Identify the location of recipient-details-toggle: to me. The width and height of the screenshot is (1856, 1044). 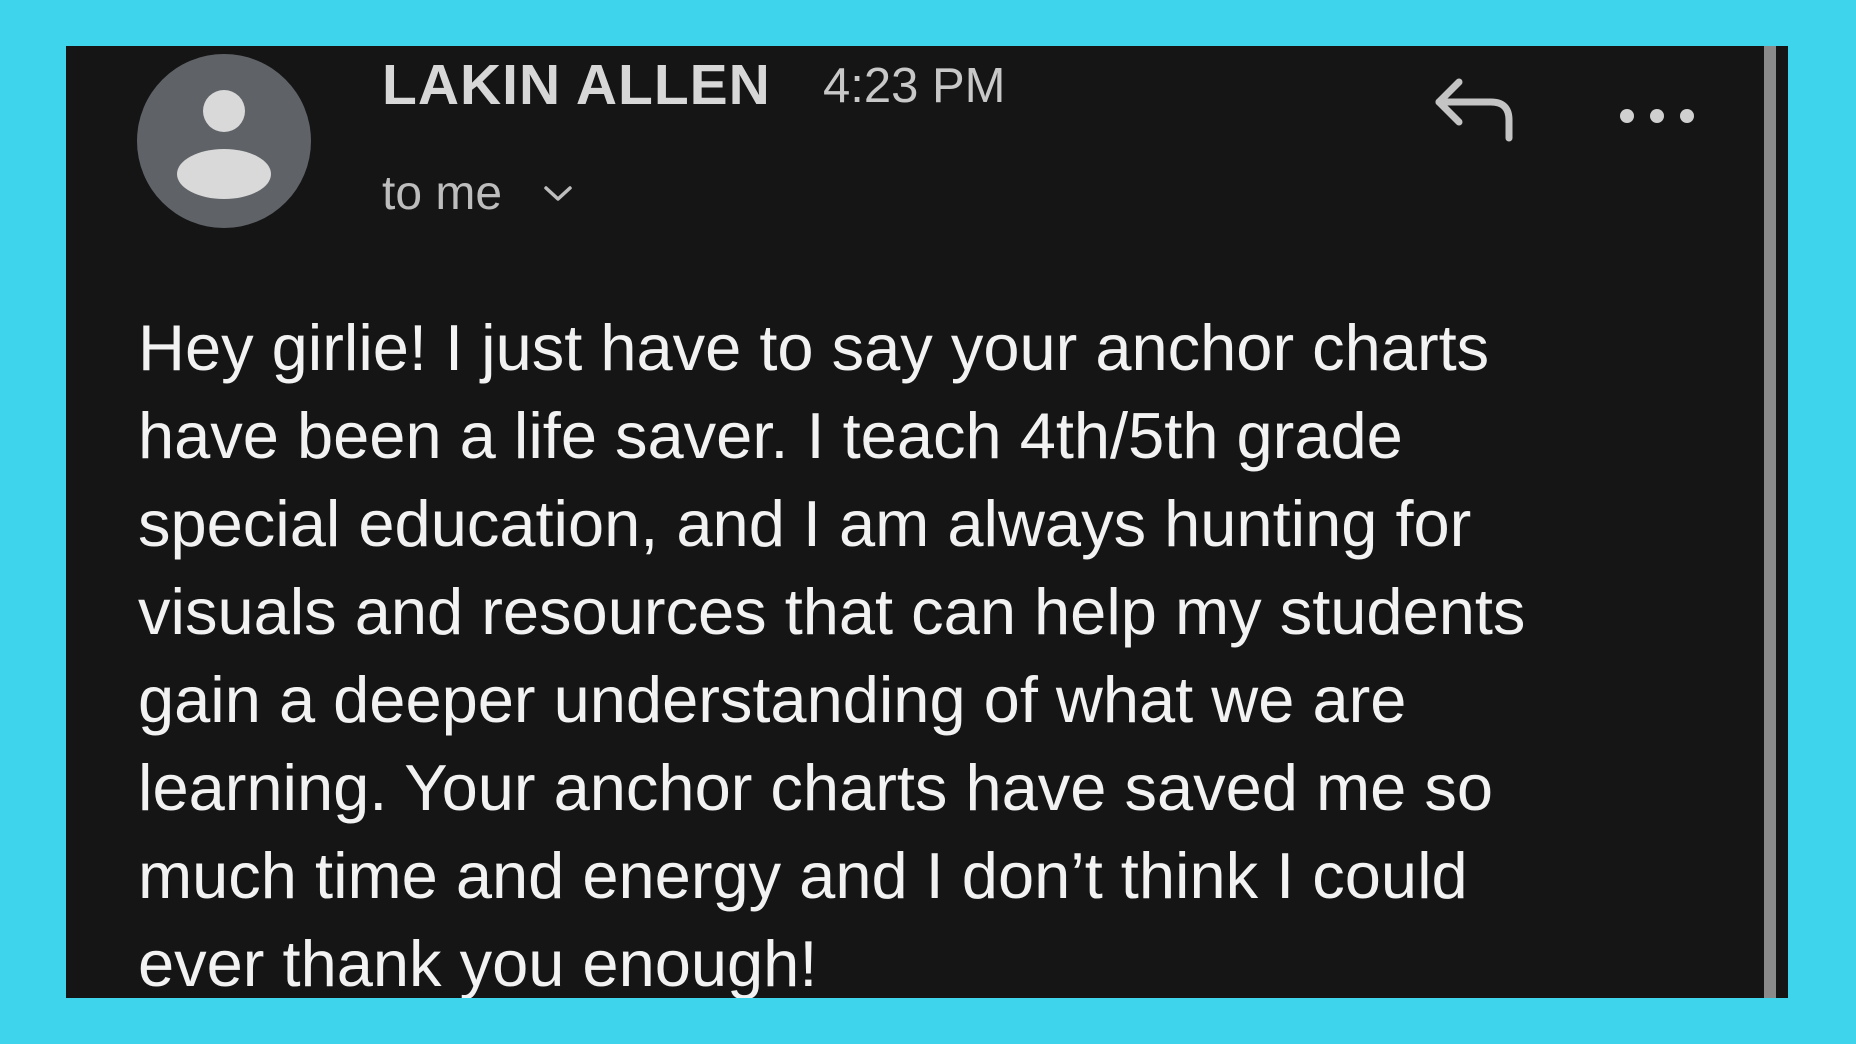
(480, 193).